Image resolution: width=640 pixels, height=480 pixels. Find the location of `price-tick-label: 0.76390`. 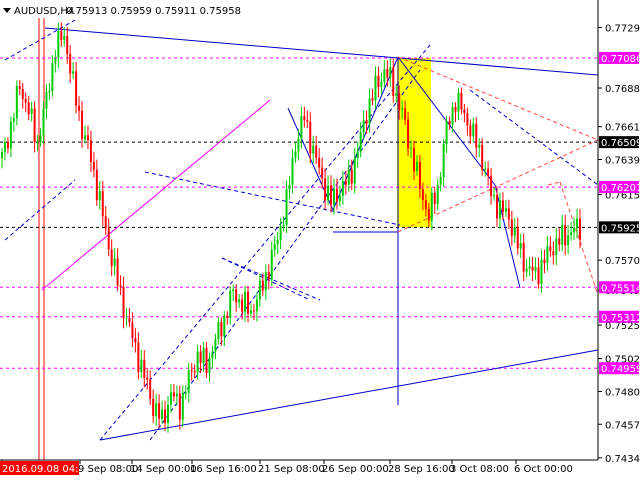

price-tick-label: 0.76390 is located at coordinates (622, 160).